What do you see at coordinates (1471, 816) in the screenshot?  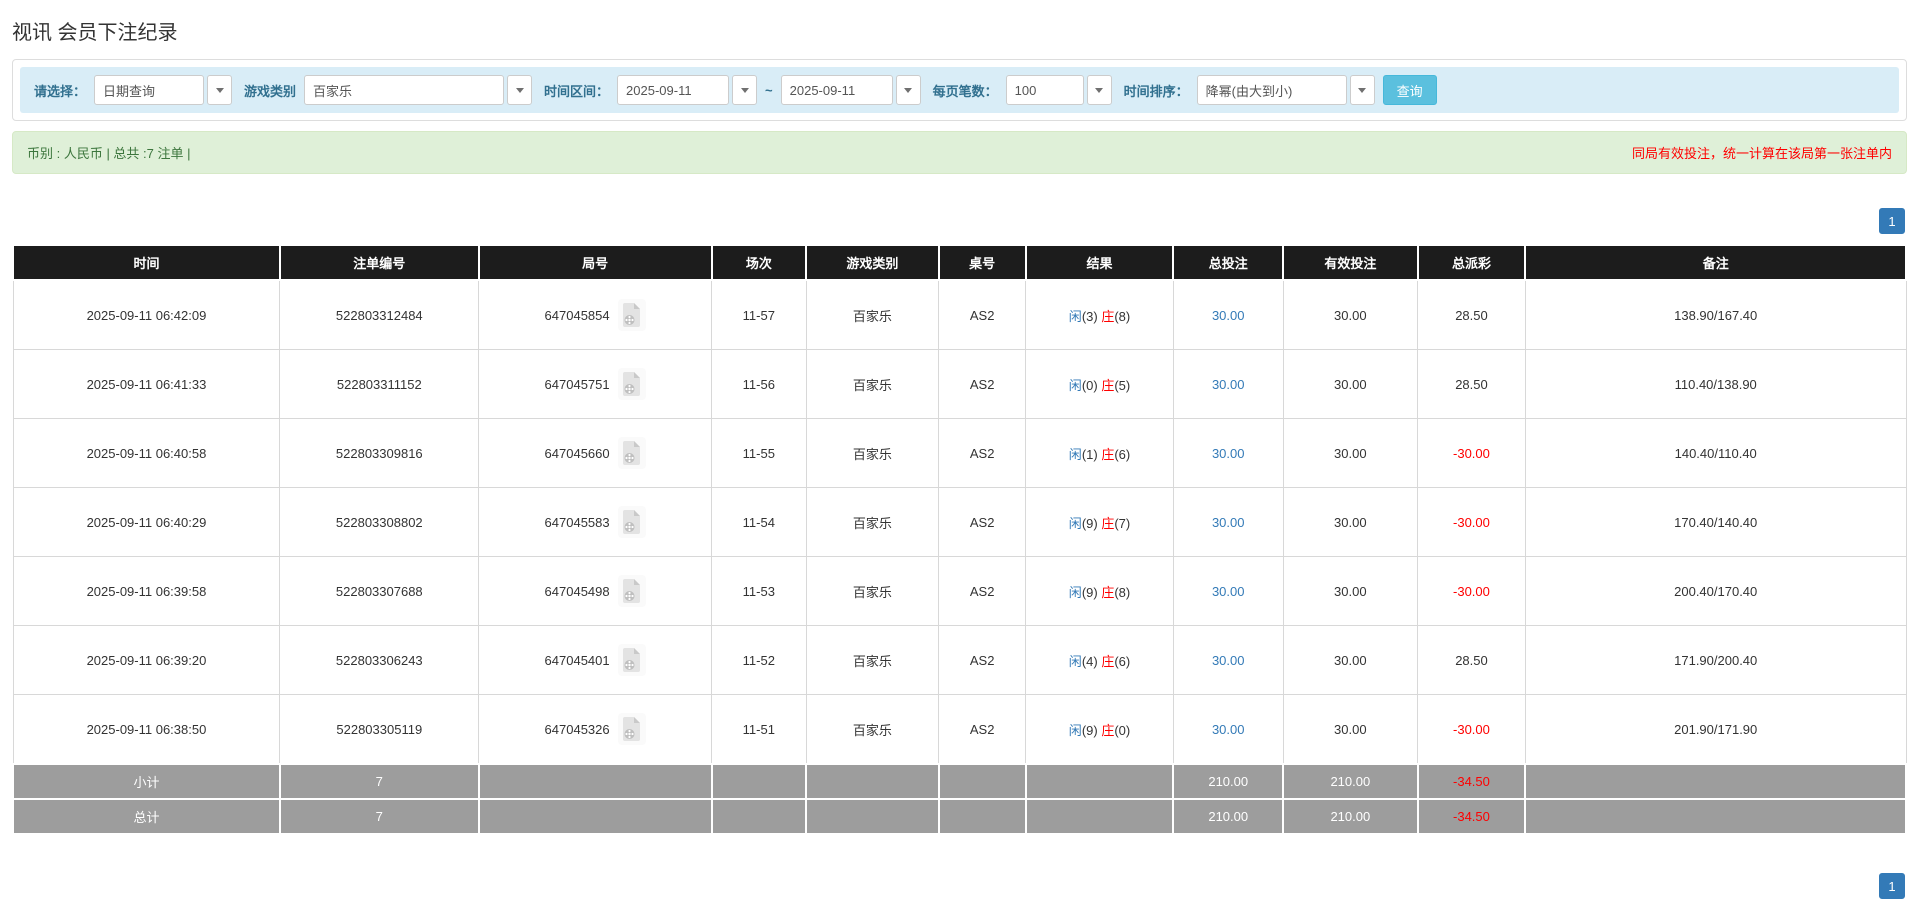 I see `grand-total-payout: -34.50` at bounding box center [1471, 816].